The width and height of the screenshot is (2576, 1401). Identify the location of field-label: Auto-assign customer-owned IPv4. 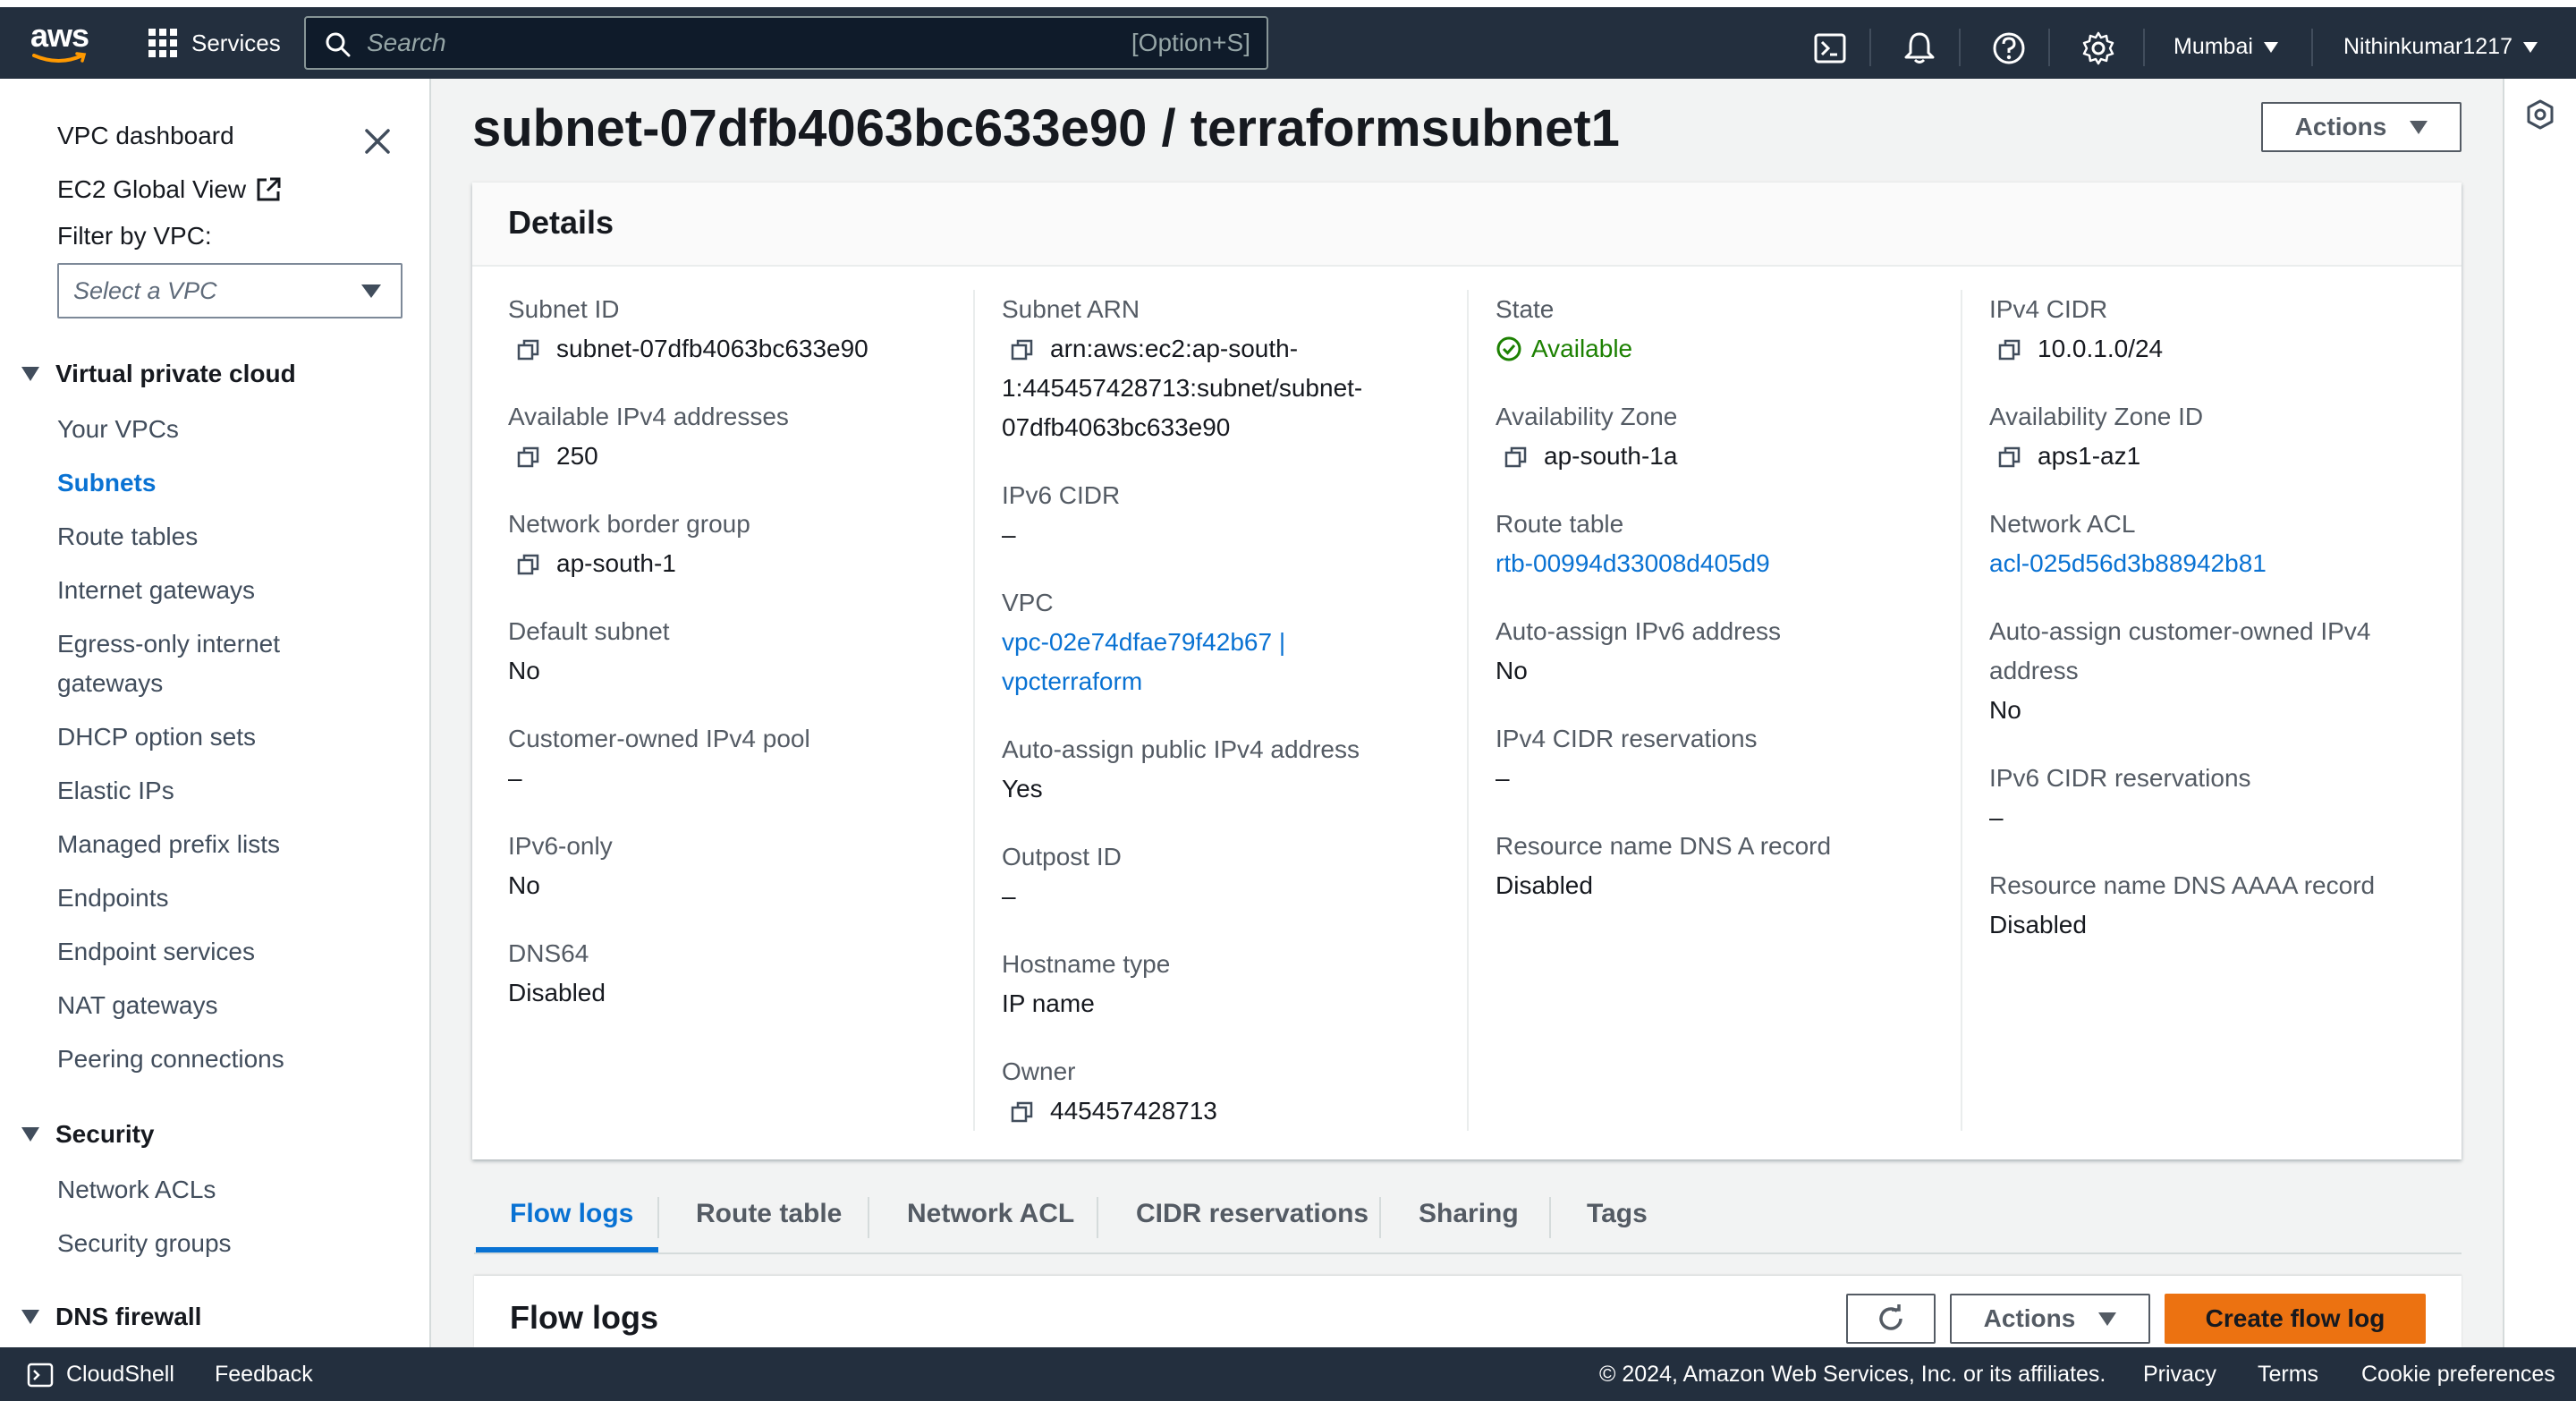
(2180, 631).